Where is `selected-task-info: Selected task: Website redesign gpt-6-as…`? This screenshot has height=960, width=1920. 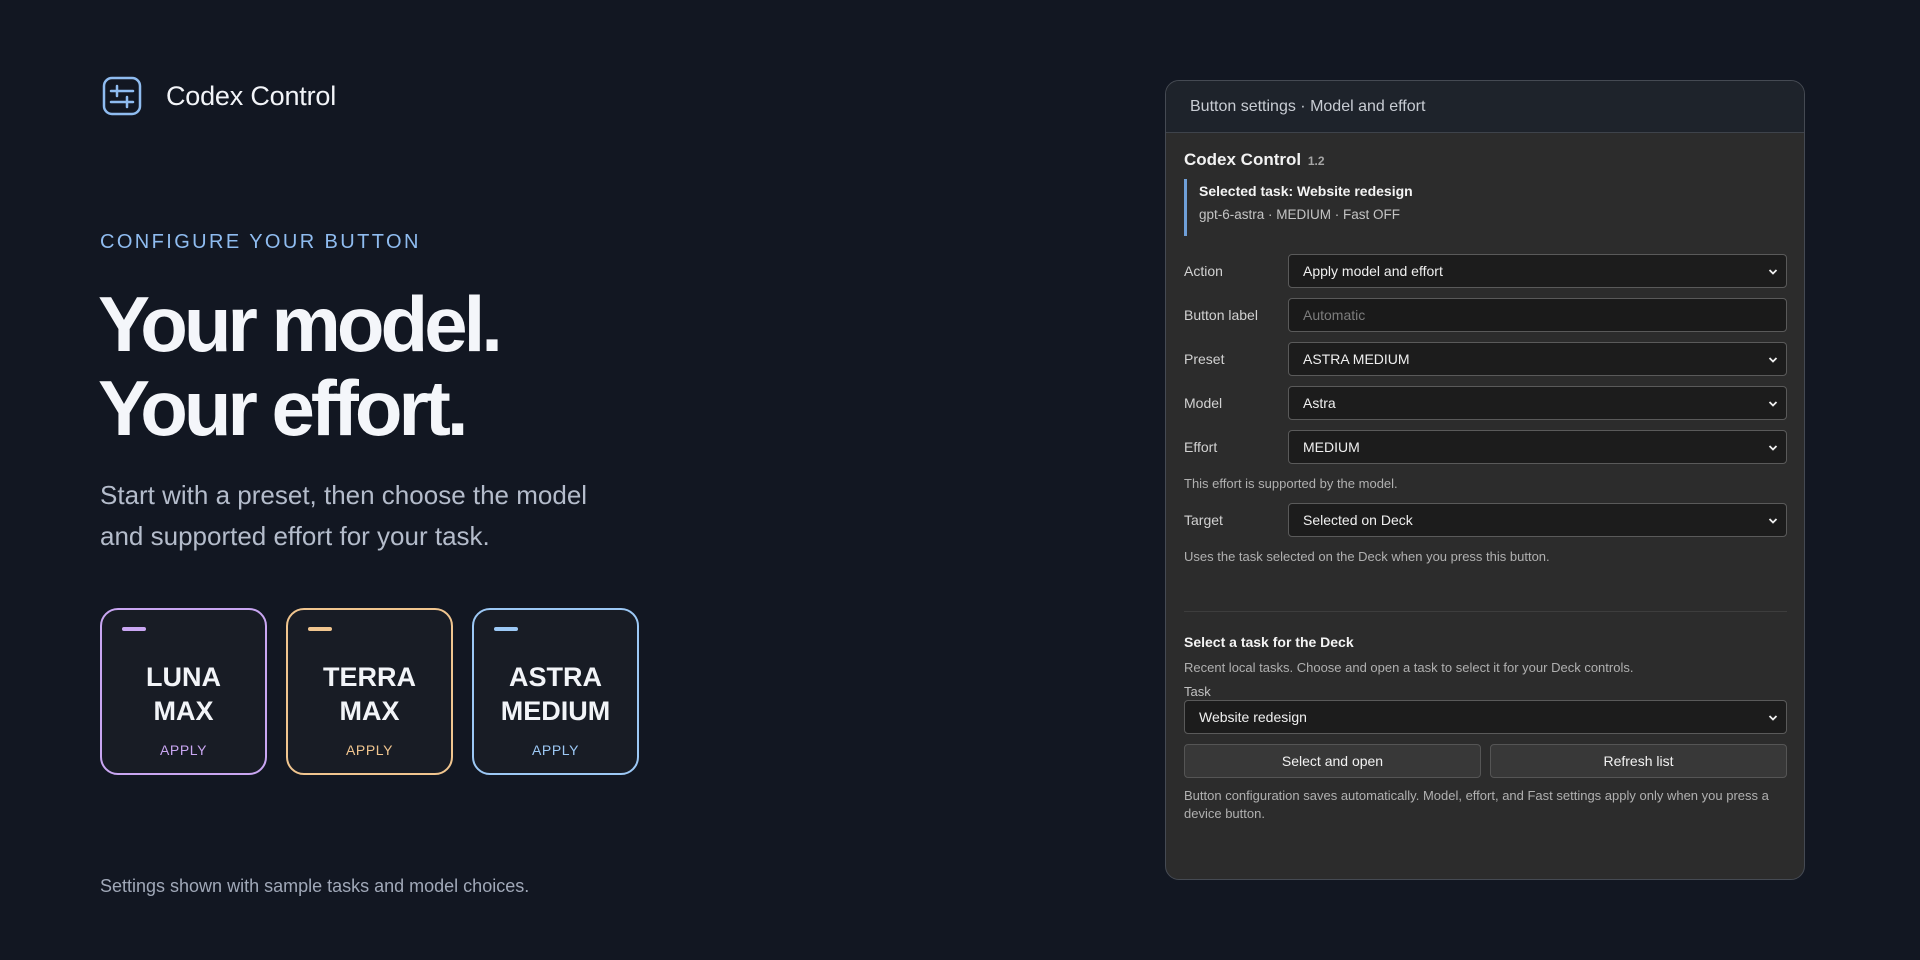
selected-task-info: Selected task: Website redesign gpt-6-as… is located at coordinates (1485, 207).